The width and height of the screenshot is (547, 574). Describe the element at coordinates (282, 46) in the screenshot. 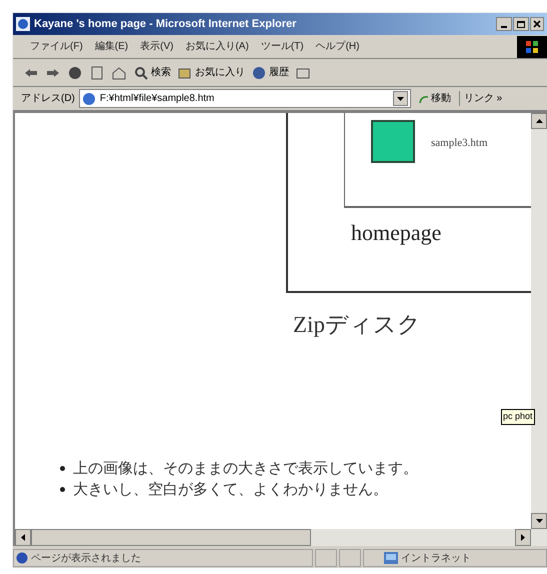

I see `menu-item: ツール(T)` at that location.